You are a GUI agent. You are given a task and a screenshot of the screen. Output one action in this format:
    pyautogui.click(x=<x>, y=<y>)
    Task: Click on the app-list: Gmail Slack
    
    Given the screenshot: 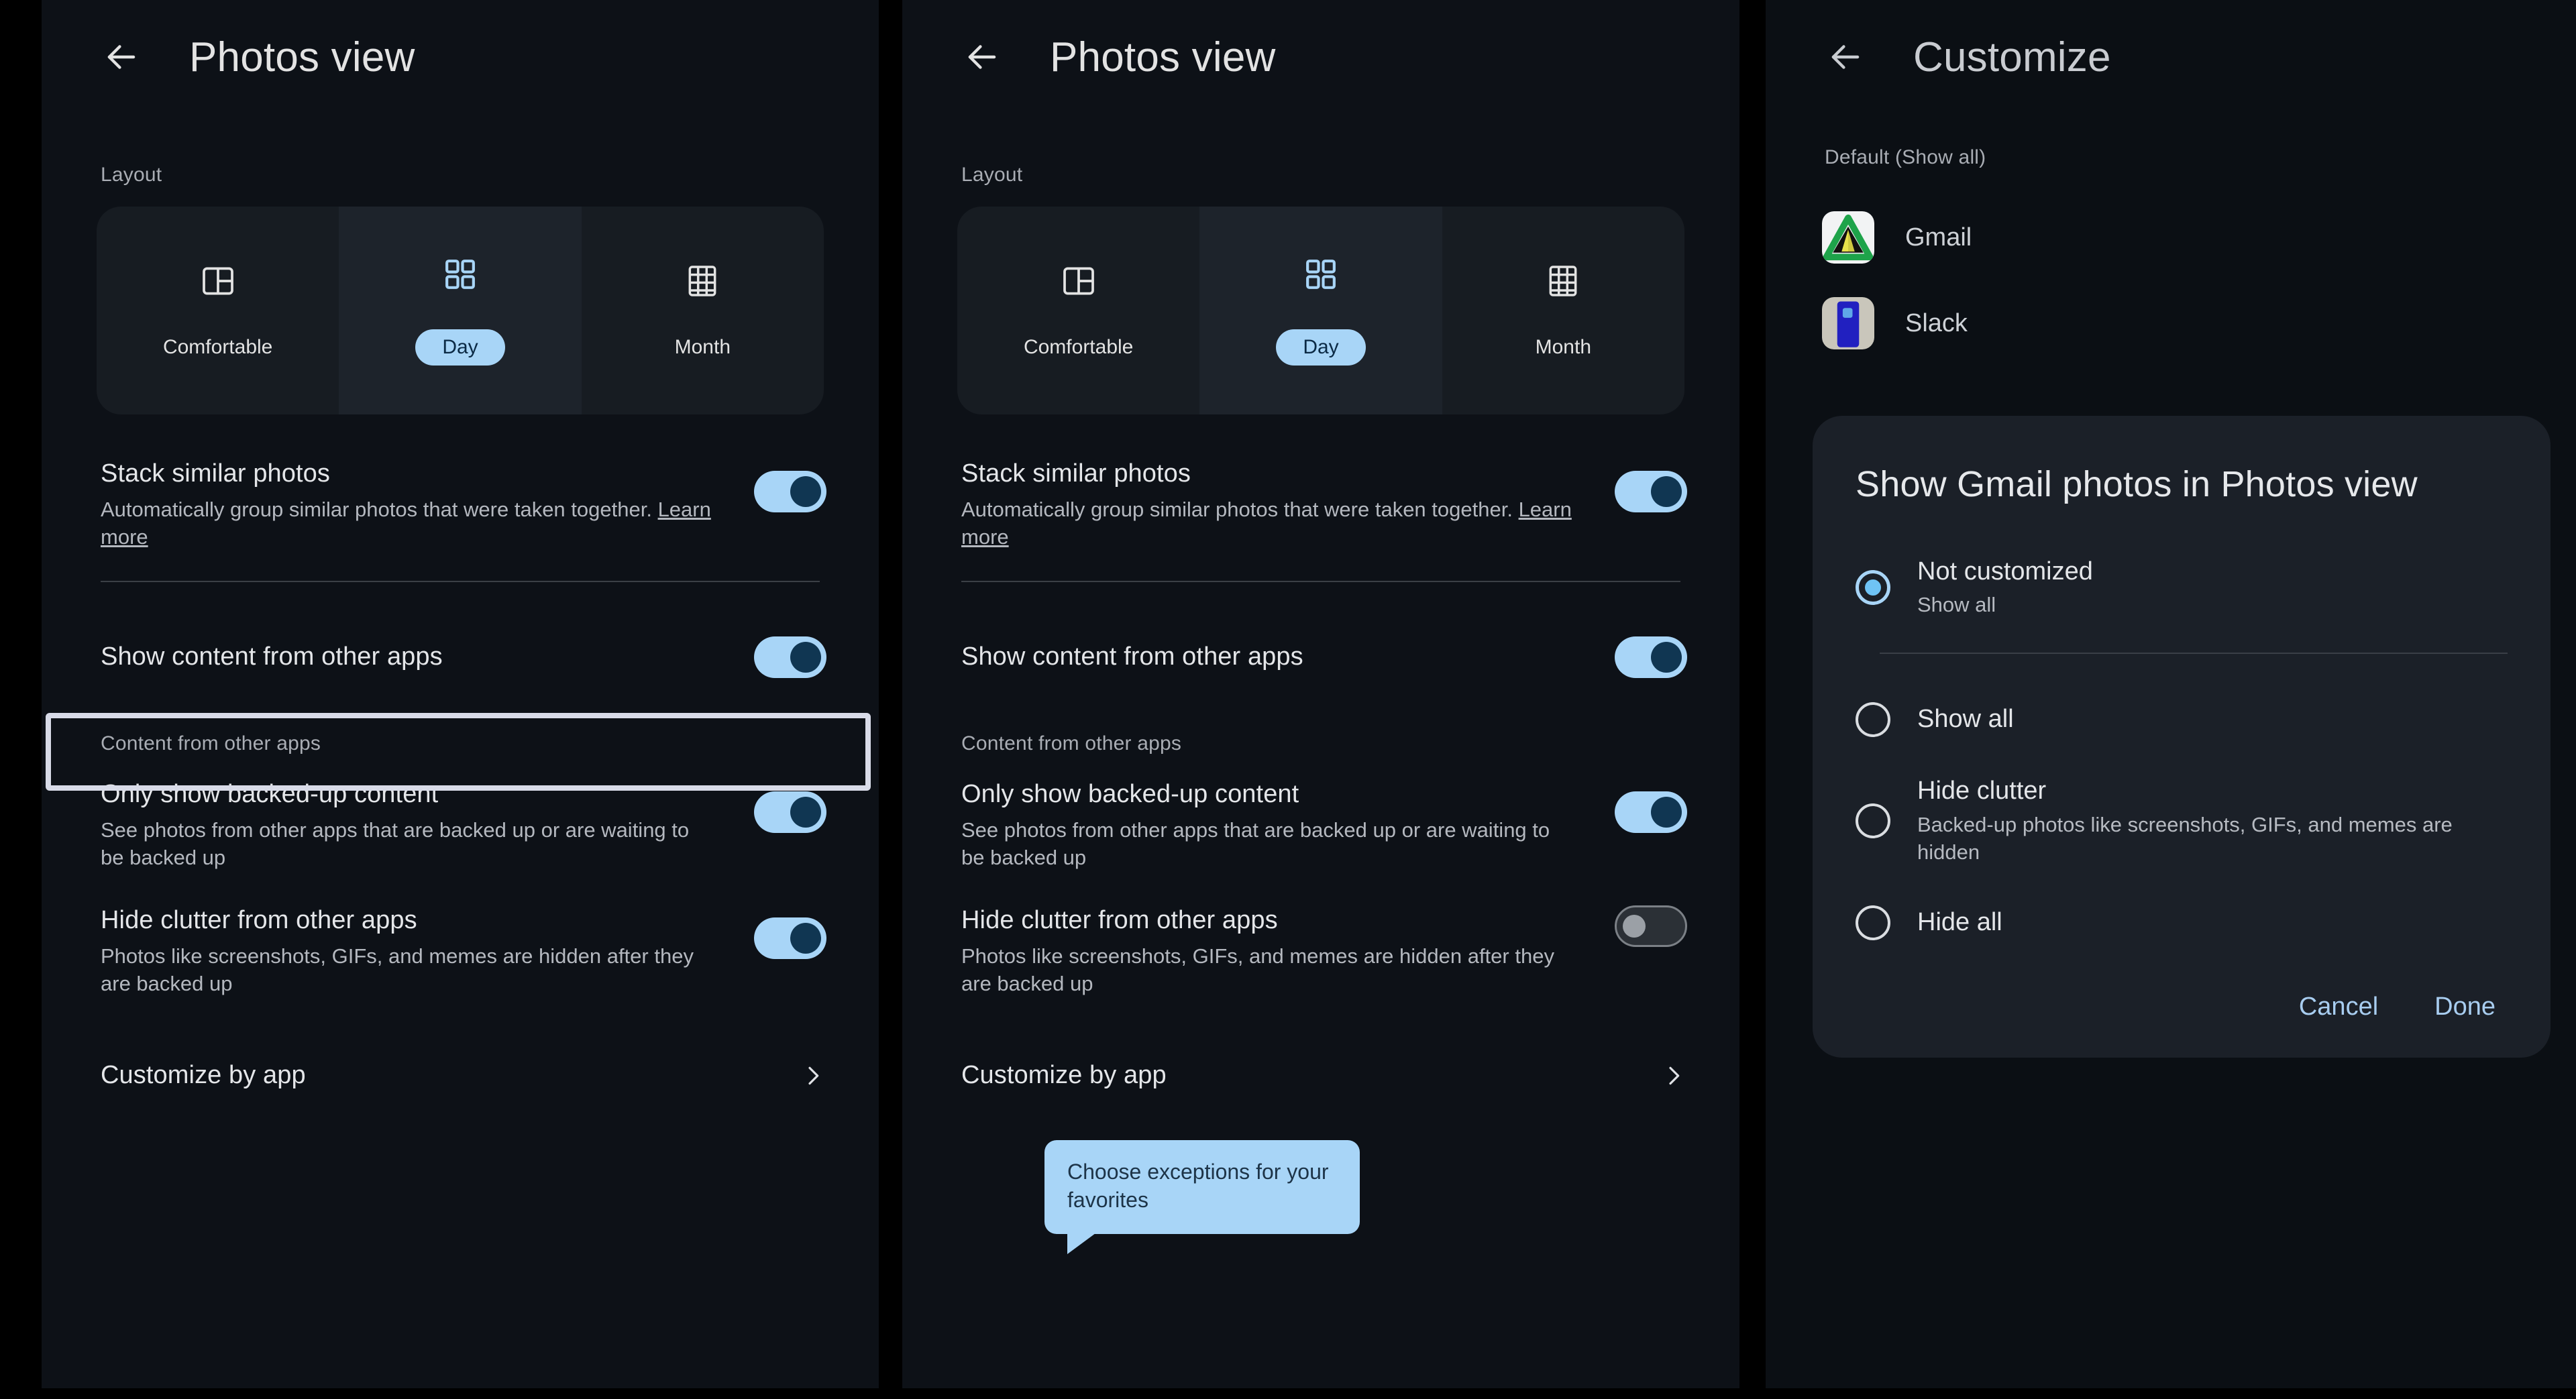 What is the action you would take?
    pyautogui.click(x=2171, y=280)
    